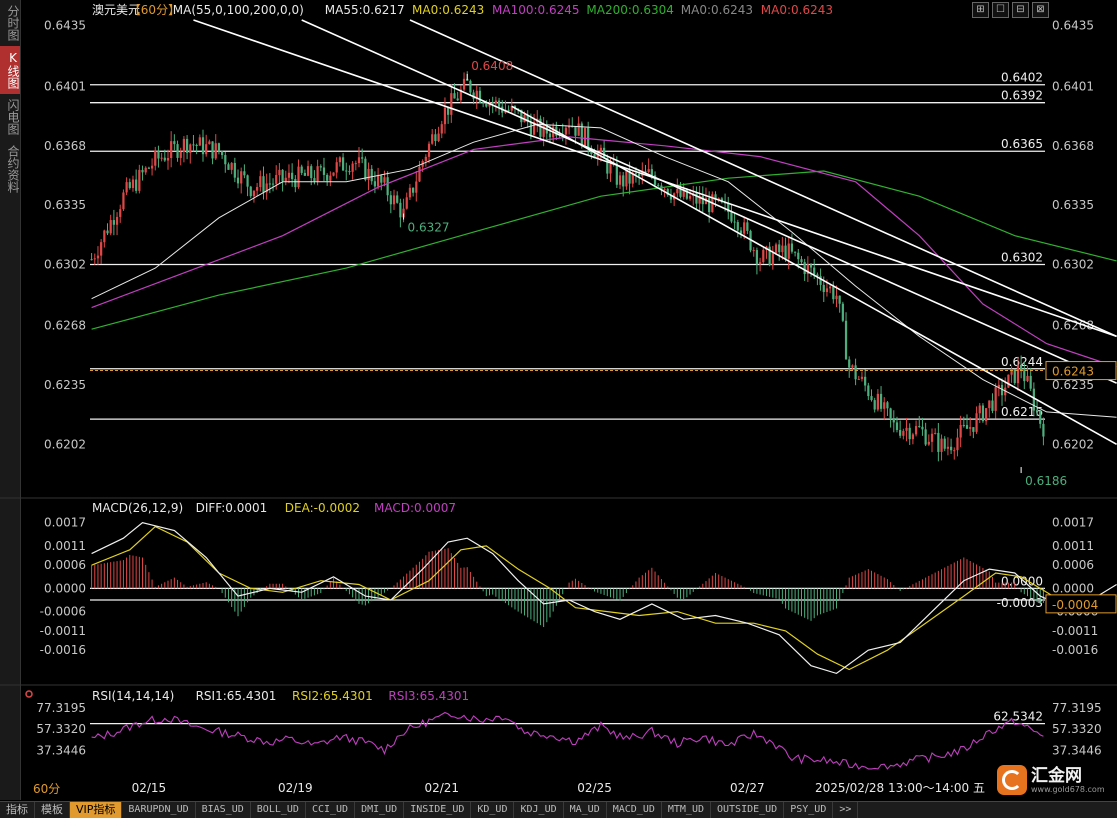 This screenshot has height=818, width=1117. I want to click on price-ytick-right-7: 0.6202, so click(1073, 444).